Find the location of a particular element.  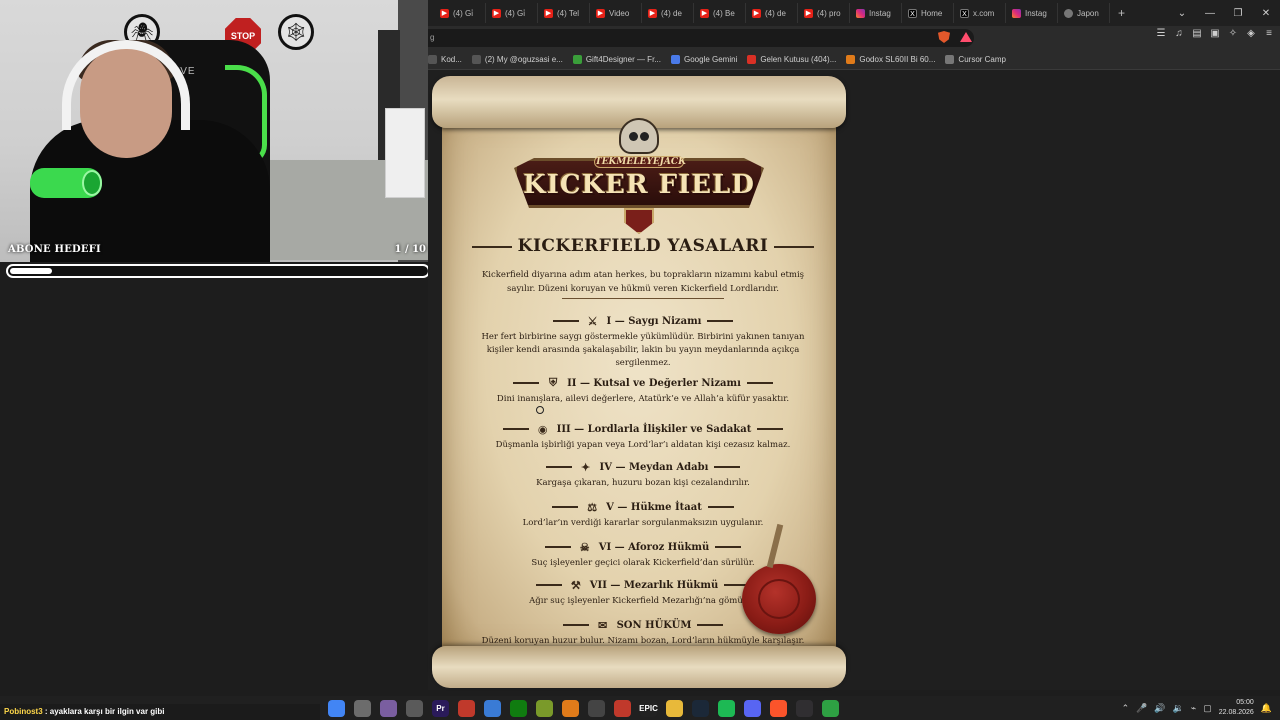

goal-progress-bar is located at coordinates (218, 271).